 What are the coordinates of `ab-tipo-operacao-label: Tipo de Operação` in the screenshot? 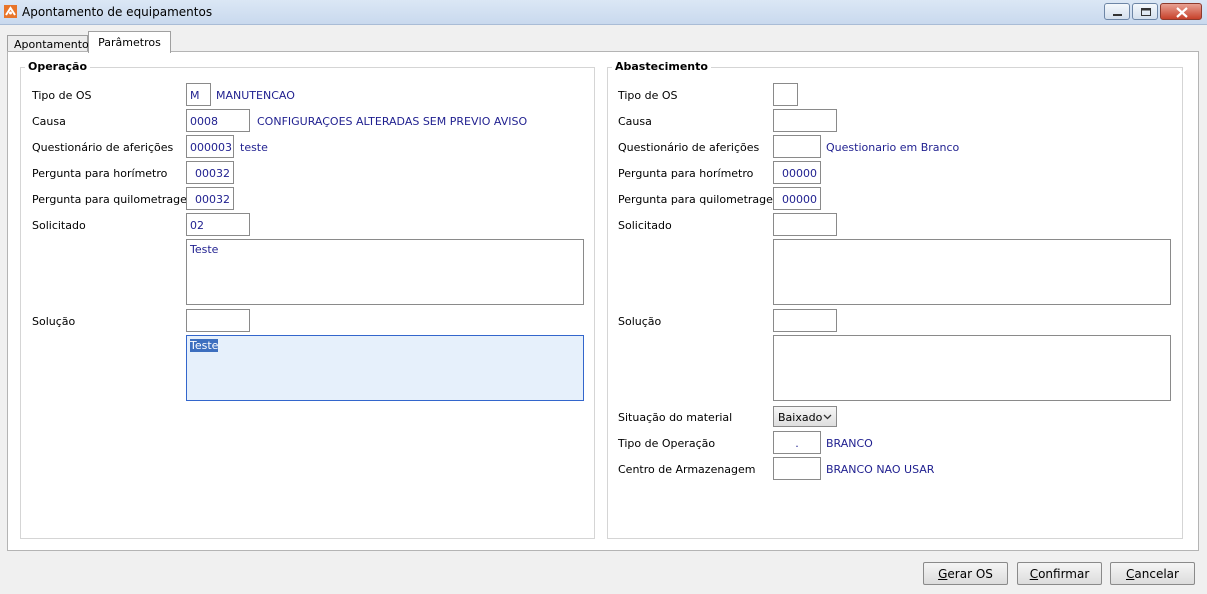 It's located at (667, 443).